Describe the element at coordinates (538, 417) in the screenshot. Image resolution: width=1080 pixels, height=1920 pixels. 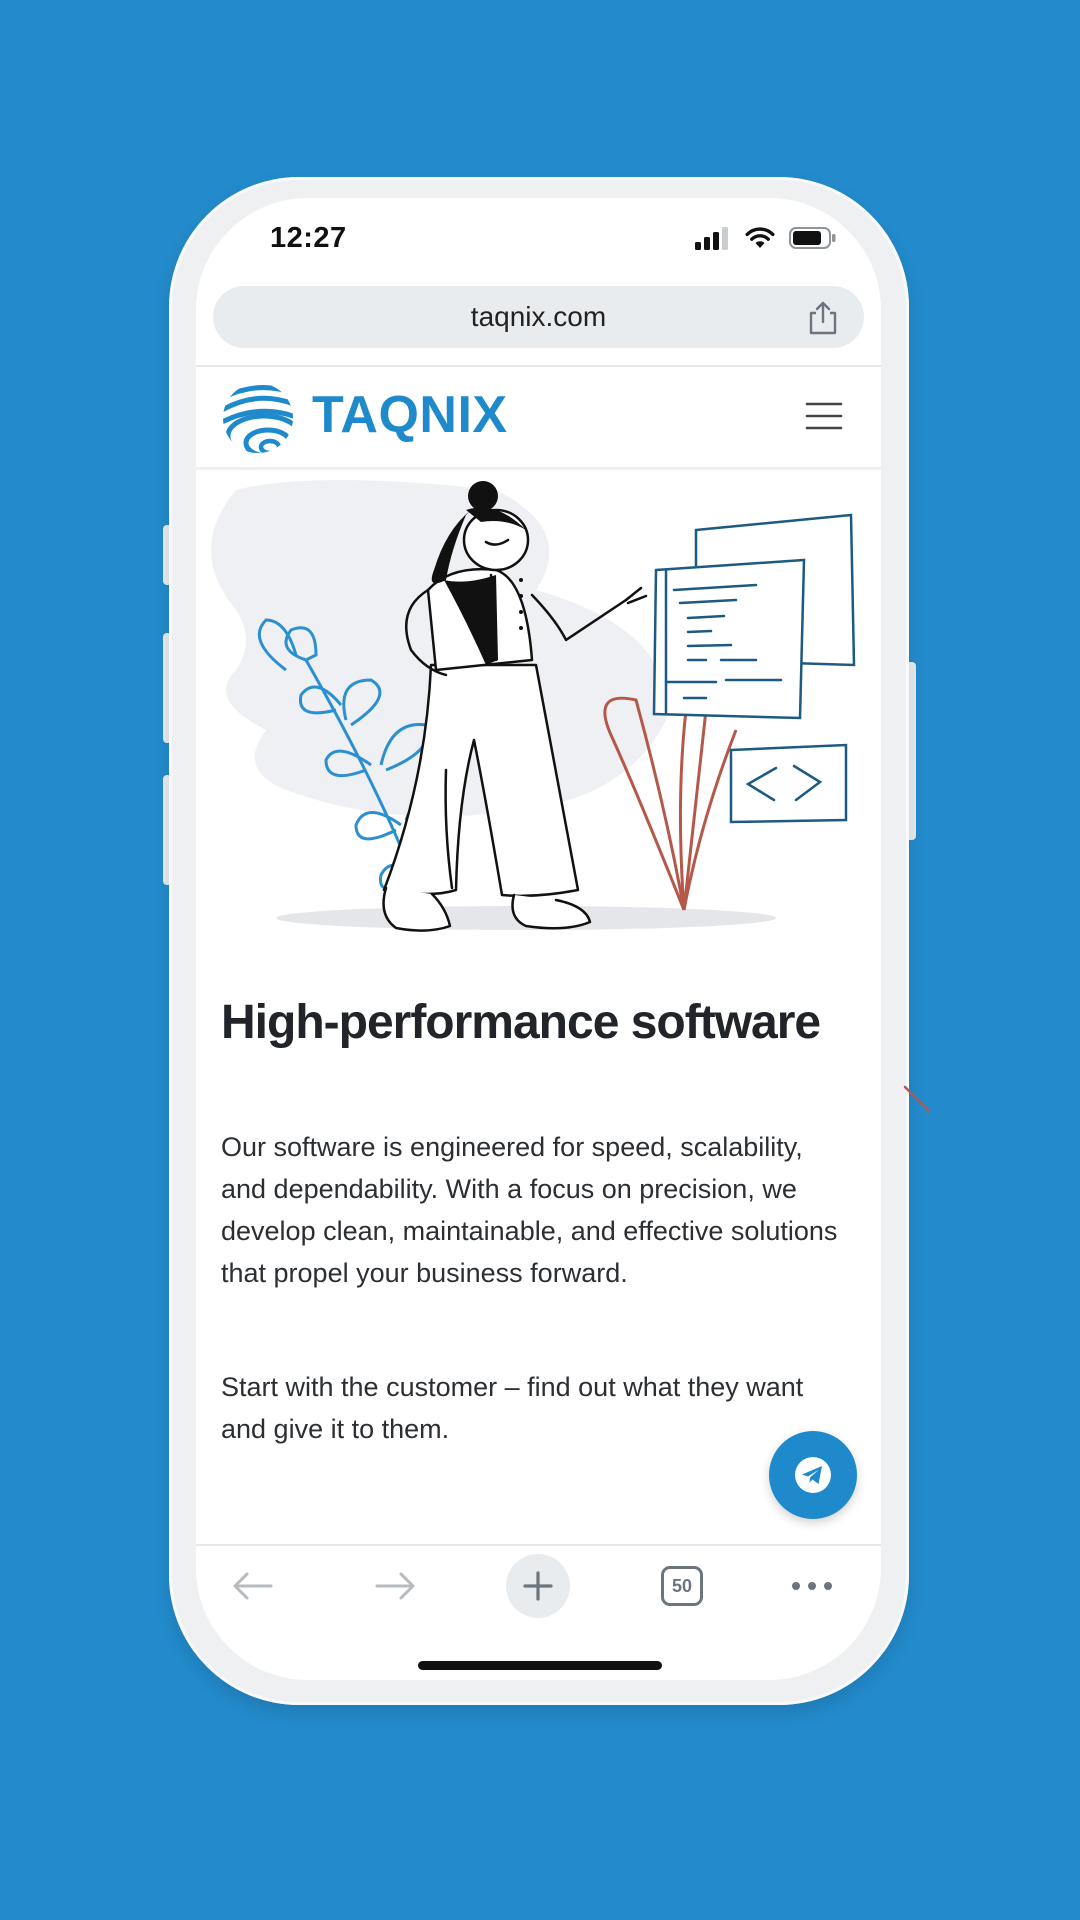
I see `site-header: TAQNIX` at that location.